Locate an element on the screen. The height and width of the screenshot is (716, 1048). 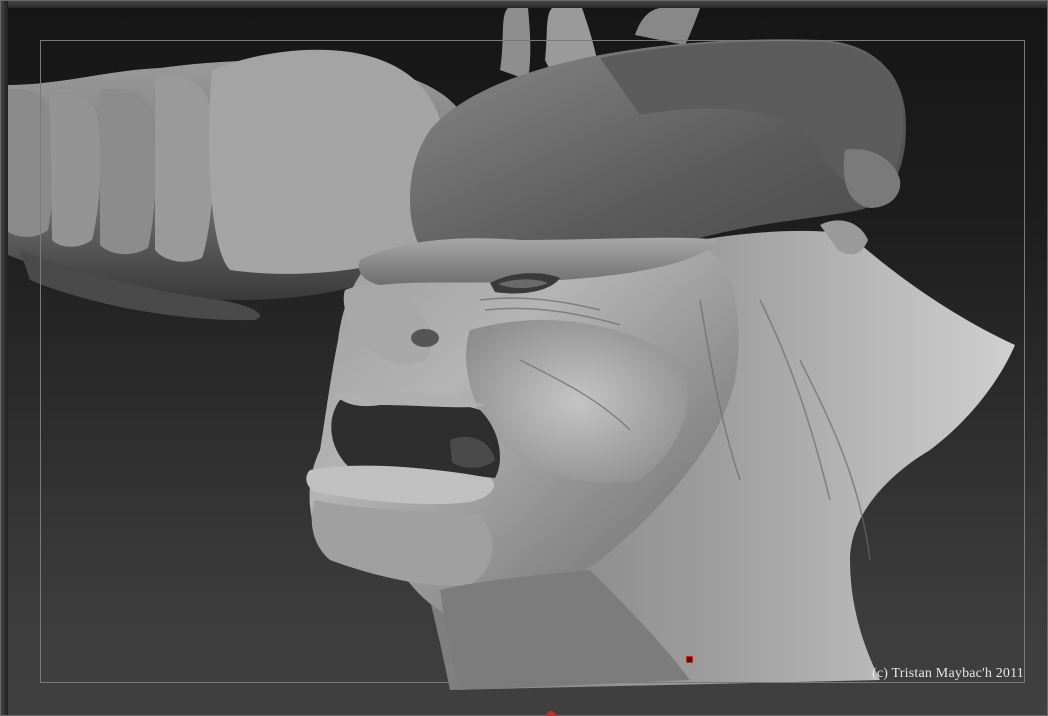
bottom-marker is located at coordinates (551, 713).